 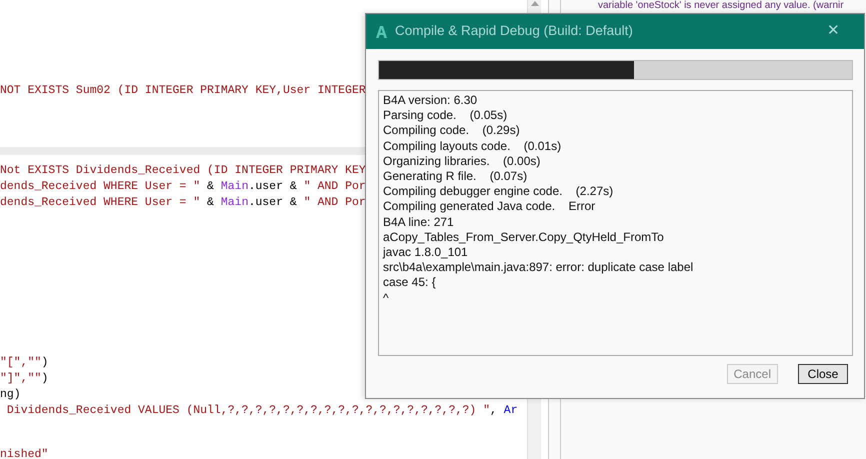 What do you see at coordinates (262, 411) in the screenshot?
I see `code-line: Dividends_Received VALUES (Null,?,?,?,?,?,?,?,?,?,?,?,?,?,?,?,?,?,?) ", Ar` at bounding box center [262, 411].